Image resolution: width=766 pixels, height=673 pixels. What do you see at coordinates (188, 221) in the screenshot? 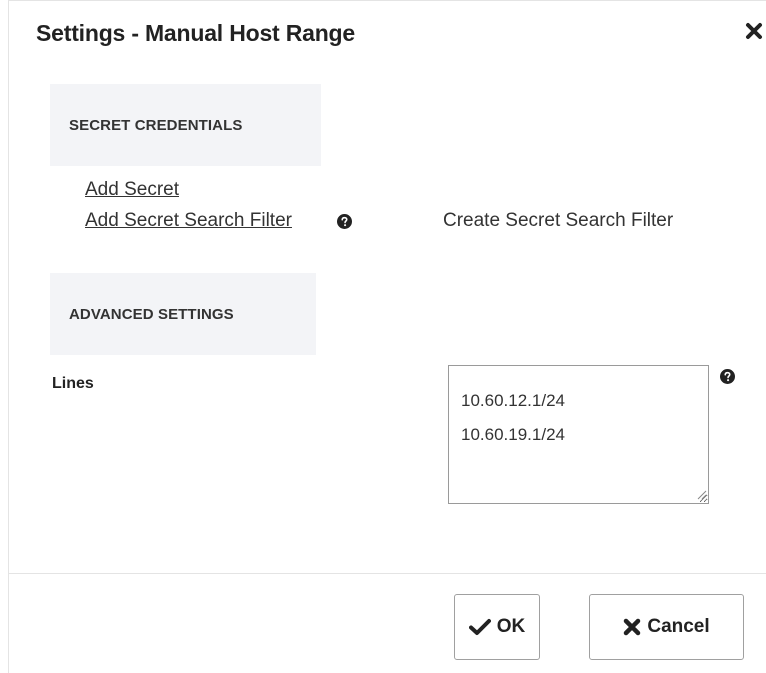
I see `add-secret-search-filter-link: Add Secret Search Filter` at bounding box center [188, 221].